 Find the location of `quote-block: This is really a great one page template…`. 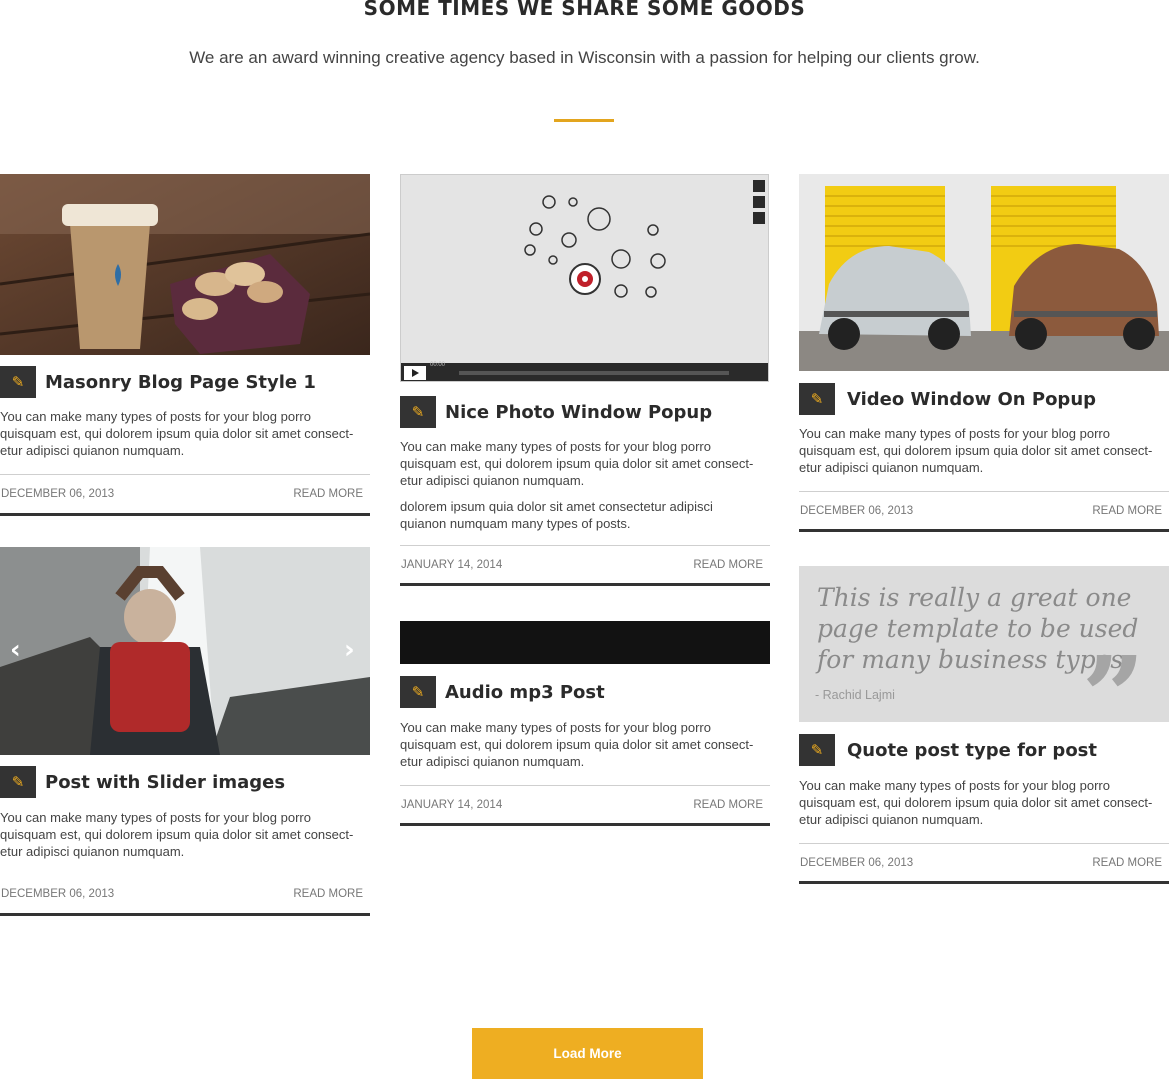

quote-block: This is really a great one page template… is located at coordinates (984, 659).